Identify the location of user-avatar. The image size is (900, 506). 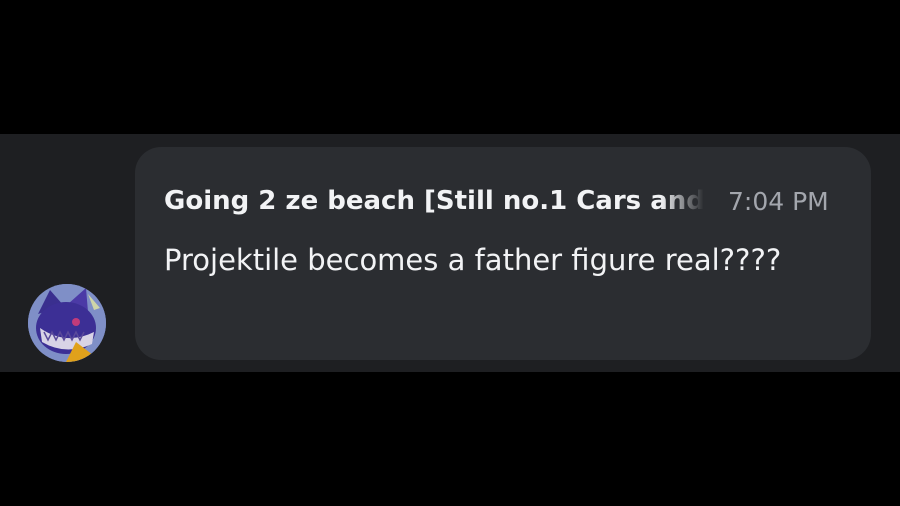
(67, 323).